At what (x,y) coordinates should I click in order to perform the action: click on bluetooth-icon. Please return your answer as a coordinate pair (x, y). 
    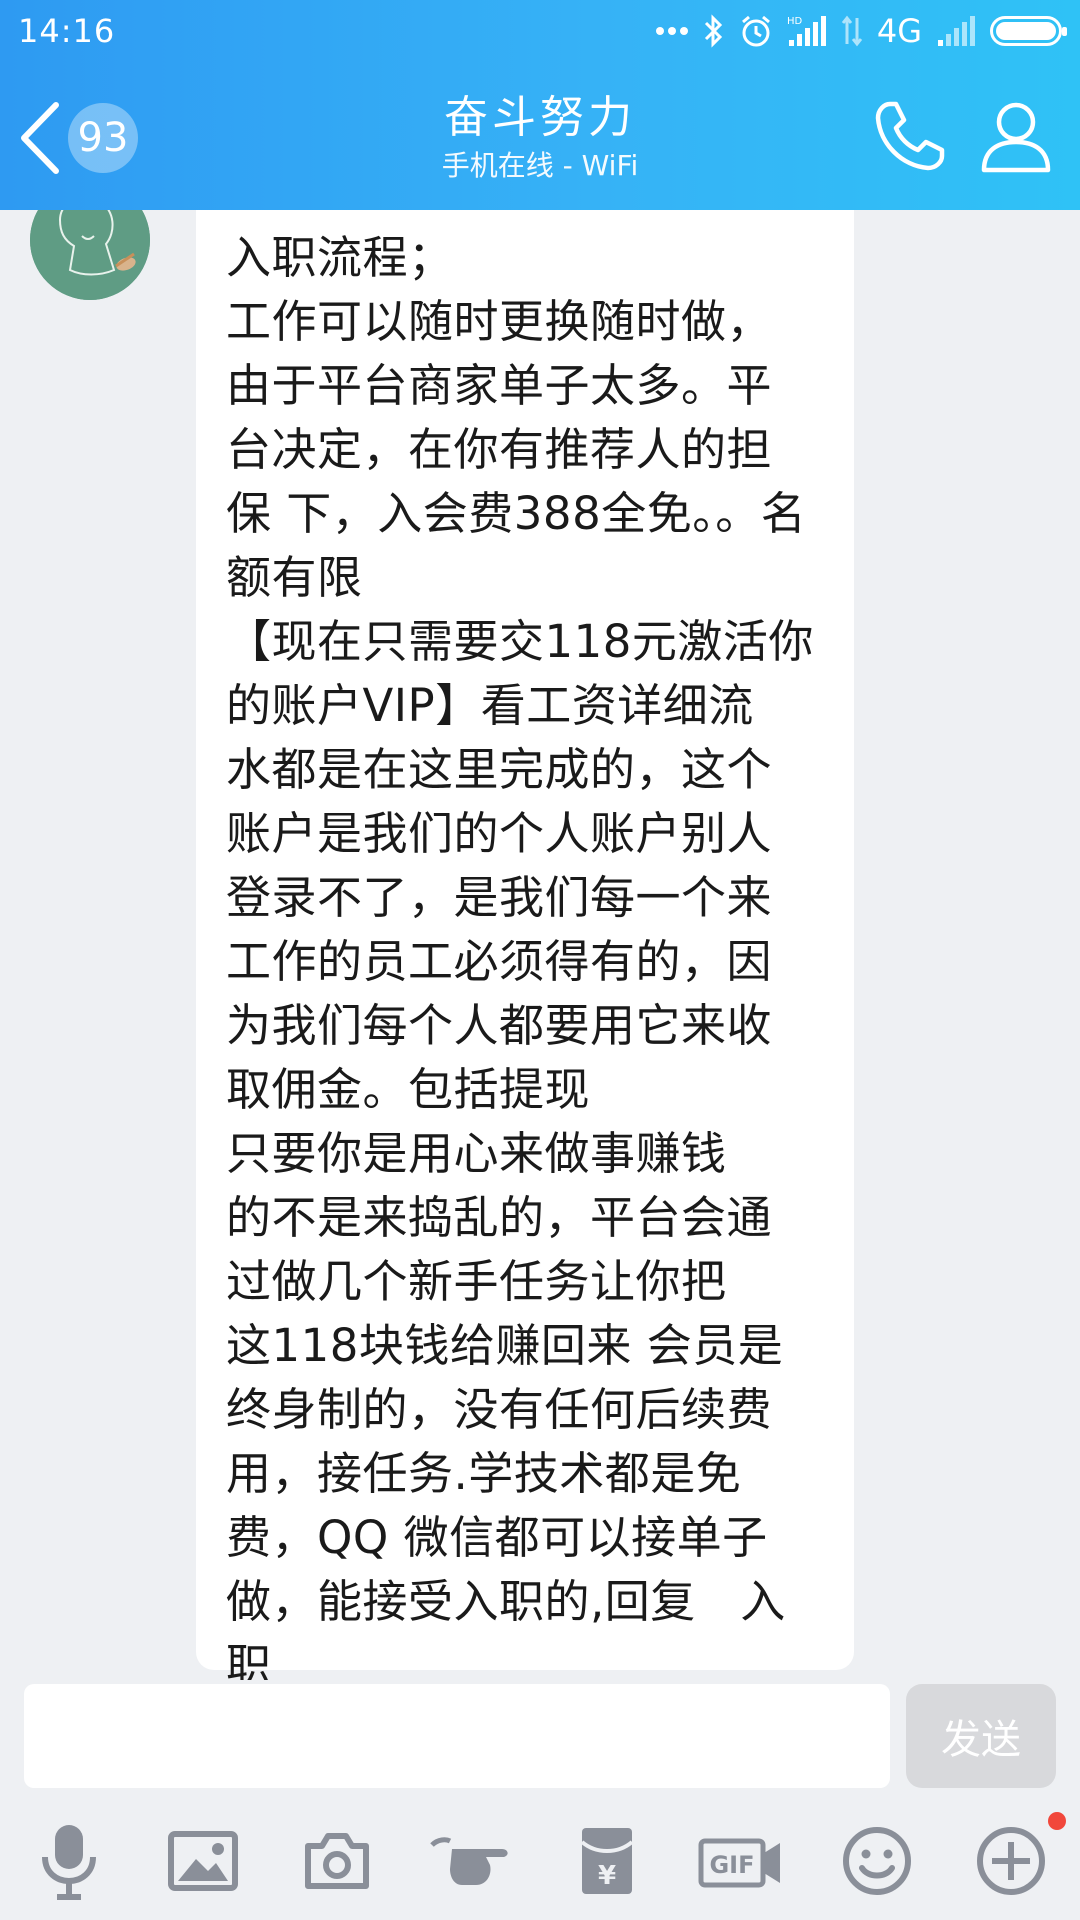
    Looking at the image, I should click on (713, 31).